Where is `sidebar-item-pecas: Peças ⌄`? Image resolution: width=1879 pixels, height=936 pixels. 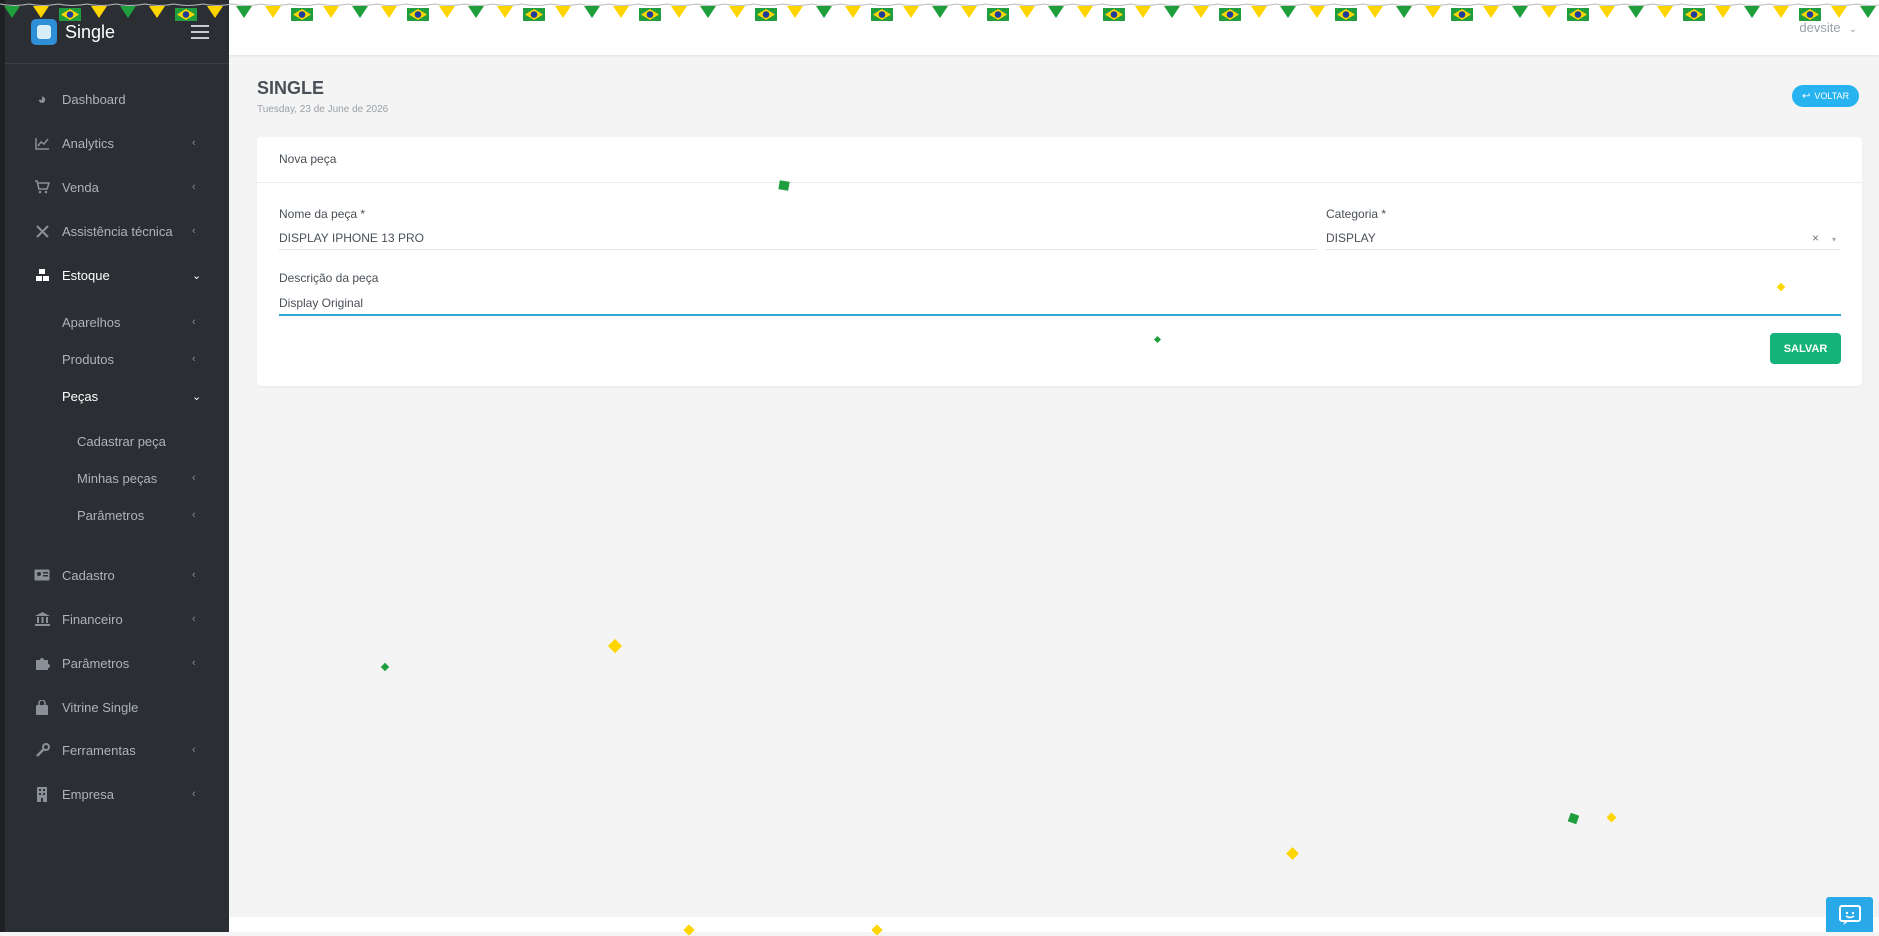
sidebar-item-pecas: Peças ⌄ is located at coordinates (117, 396).